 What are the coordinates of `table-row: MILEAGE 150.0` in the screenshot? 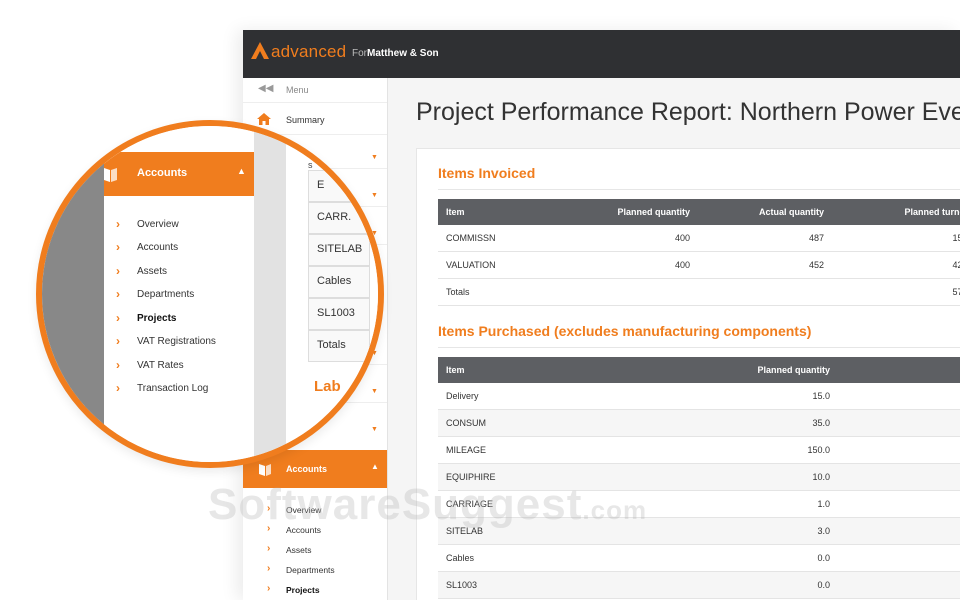 It's located at (699, 450).